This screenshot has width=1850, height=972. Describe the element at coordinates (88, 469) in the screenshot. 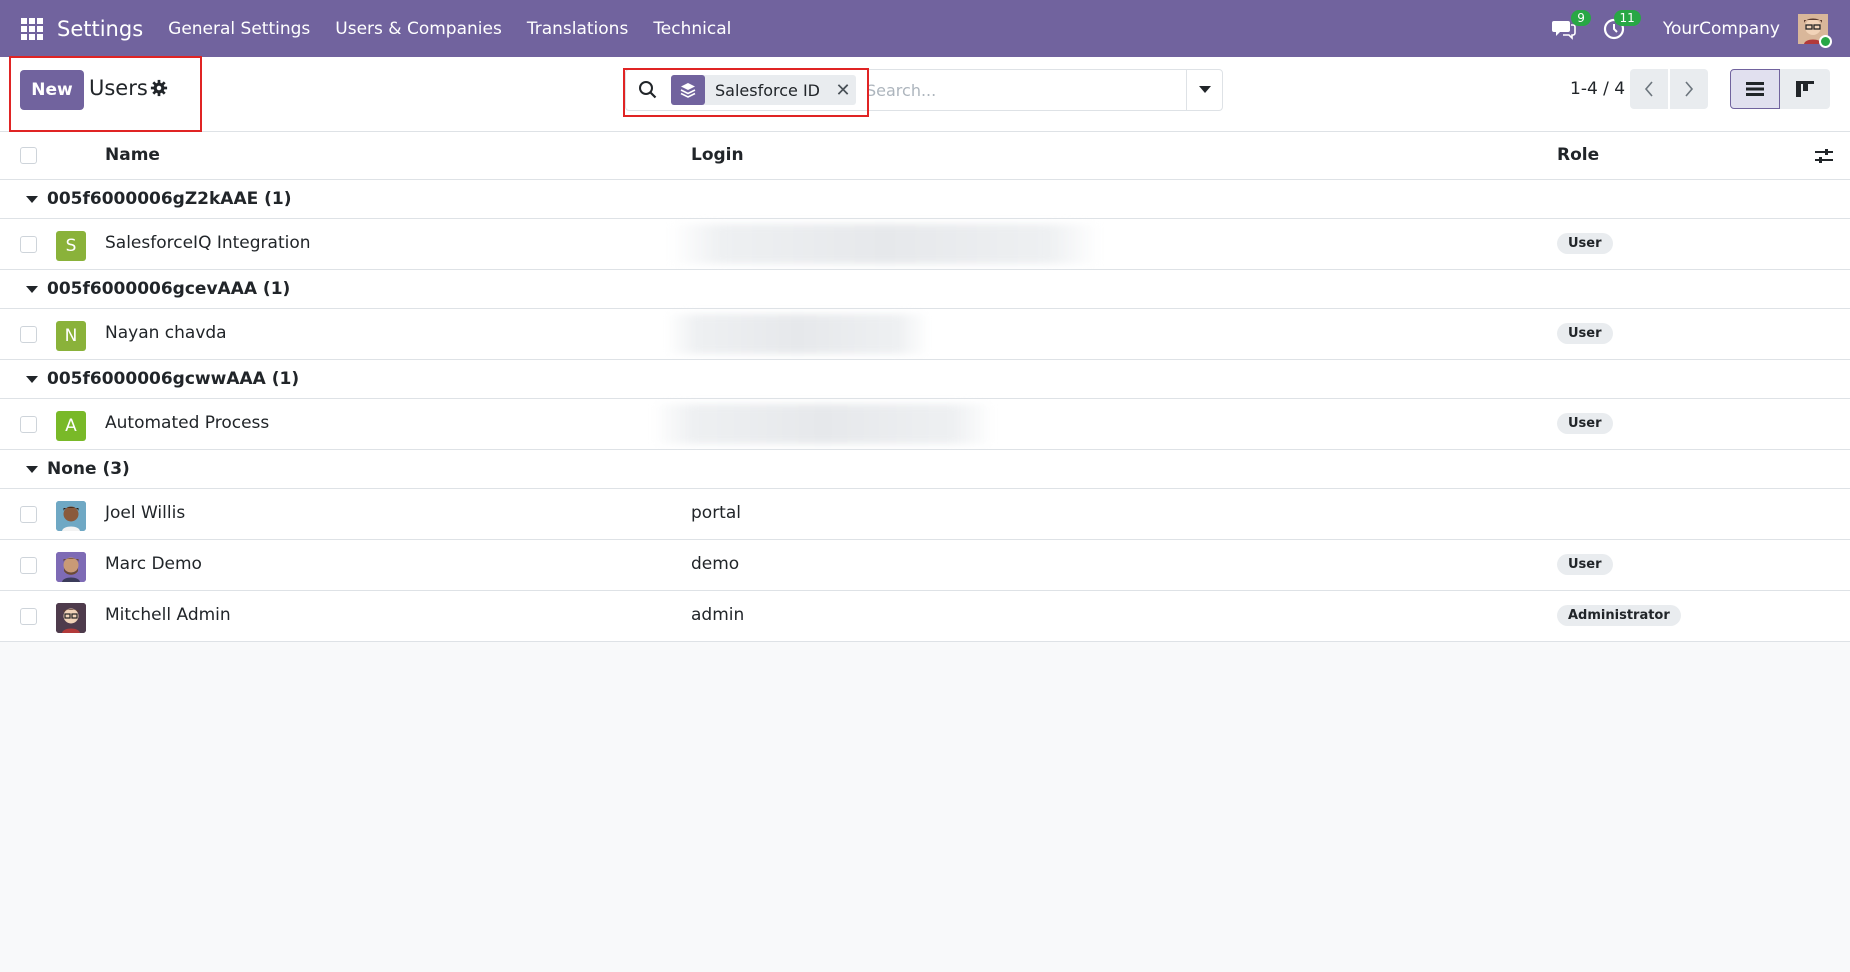

I see `group-label: None (3)` at that location.